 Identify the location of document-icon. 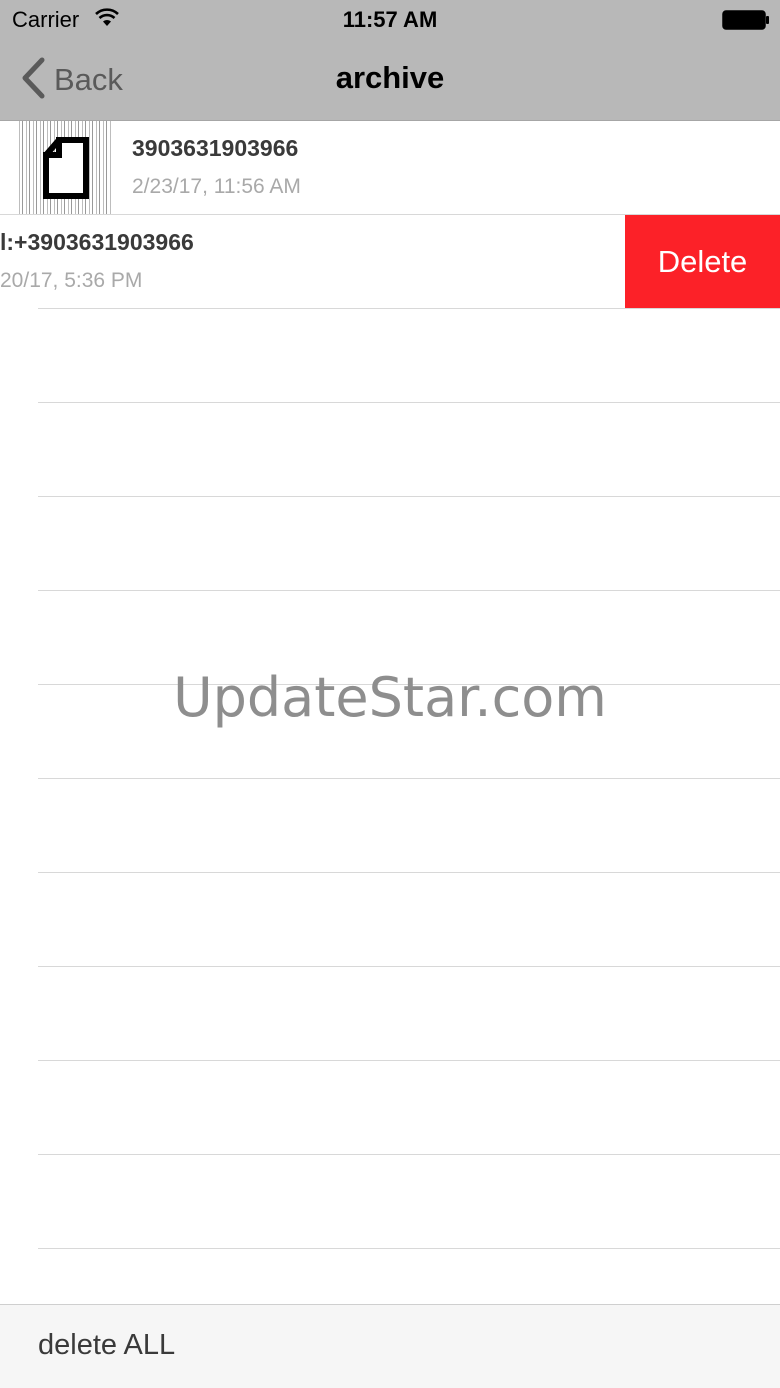
(66, 170).